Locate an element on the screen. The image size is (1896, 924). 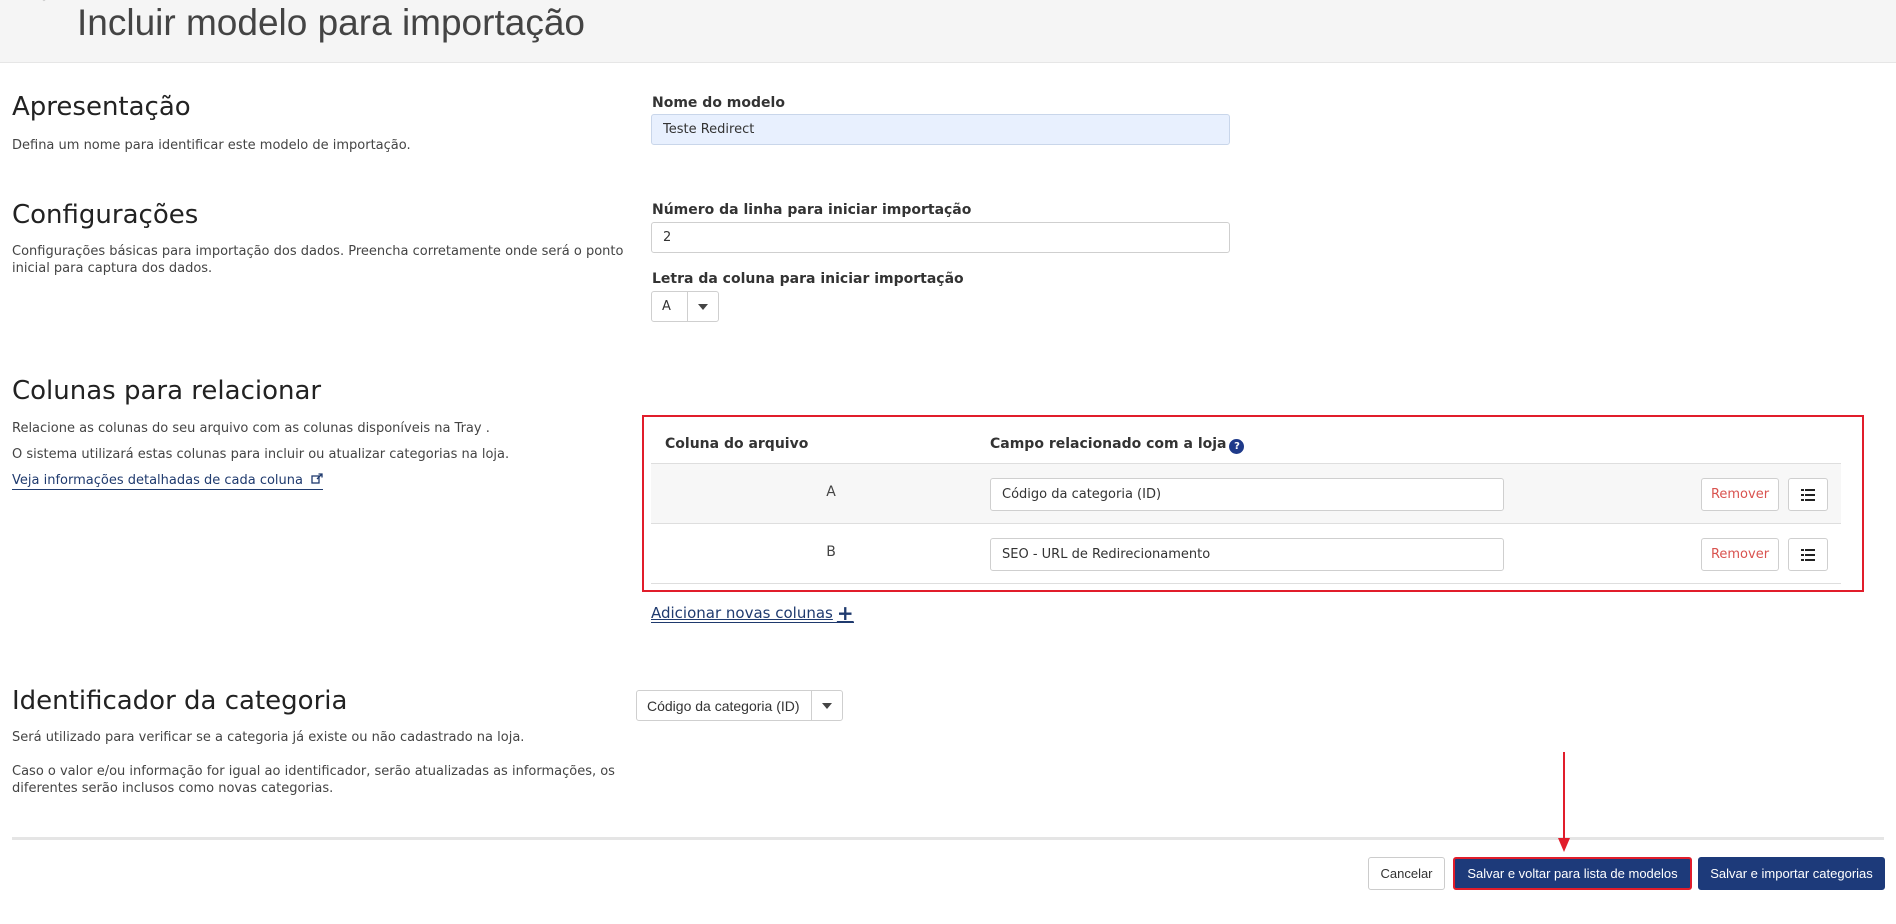
store-field-header: Campo relacionado com a loja? is located at coordinates (1117, 445).